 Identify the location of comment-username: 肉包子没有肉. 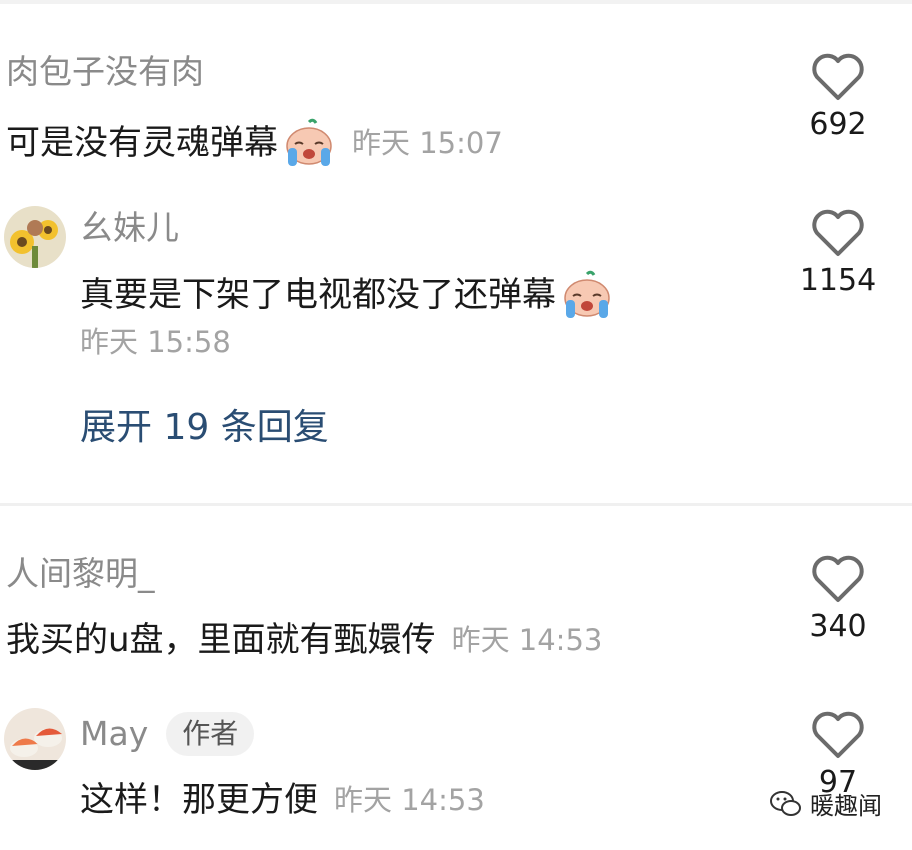
(105, 72).